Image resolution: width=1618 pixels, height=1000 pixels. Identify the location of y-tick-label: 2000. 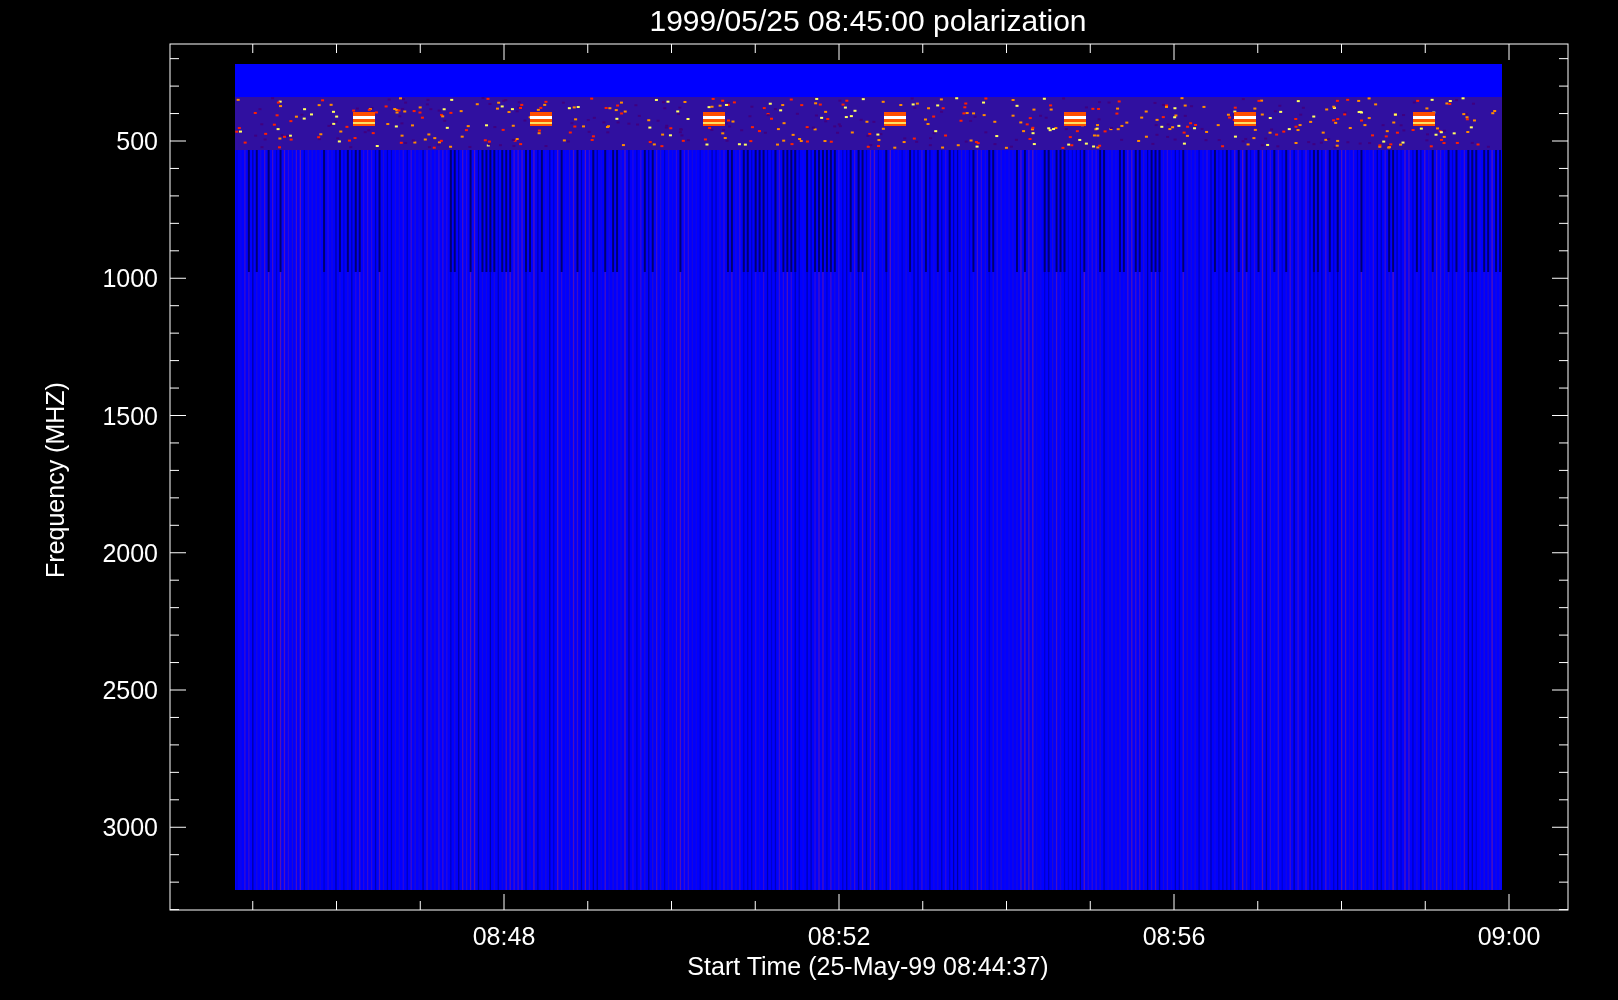
(130, 552).